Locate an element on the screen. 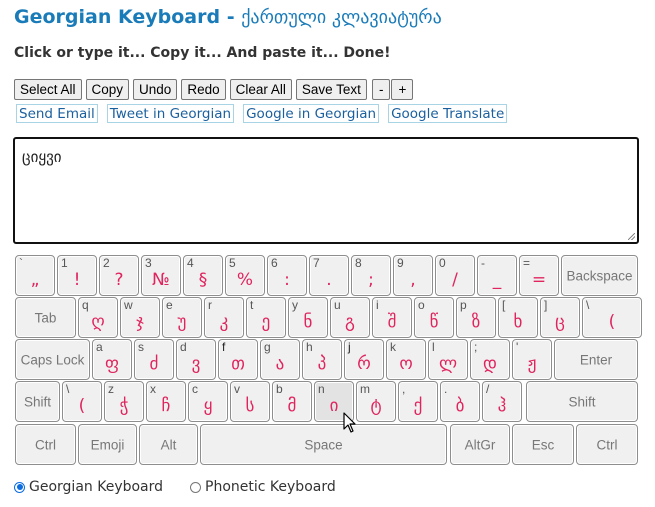 The width and height of the screenshot is (655, 507). enter-key: Enter is located at coordinates (596, 359).